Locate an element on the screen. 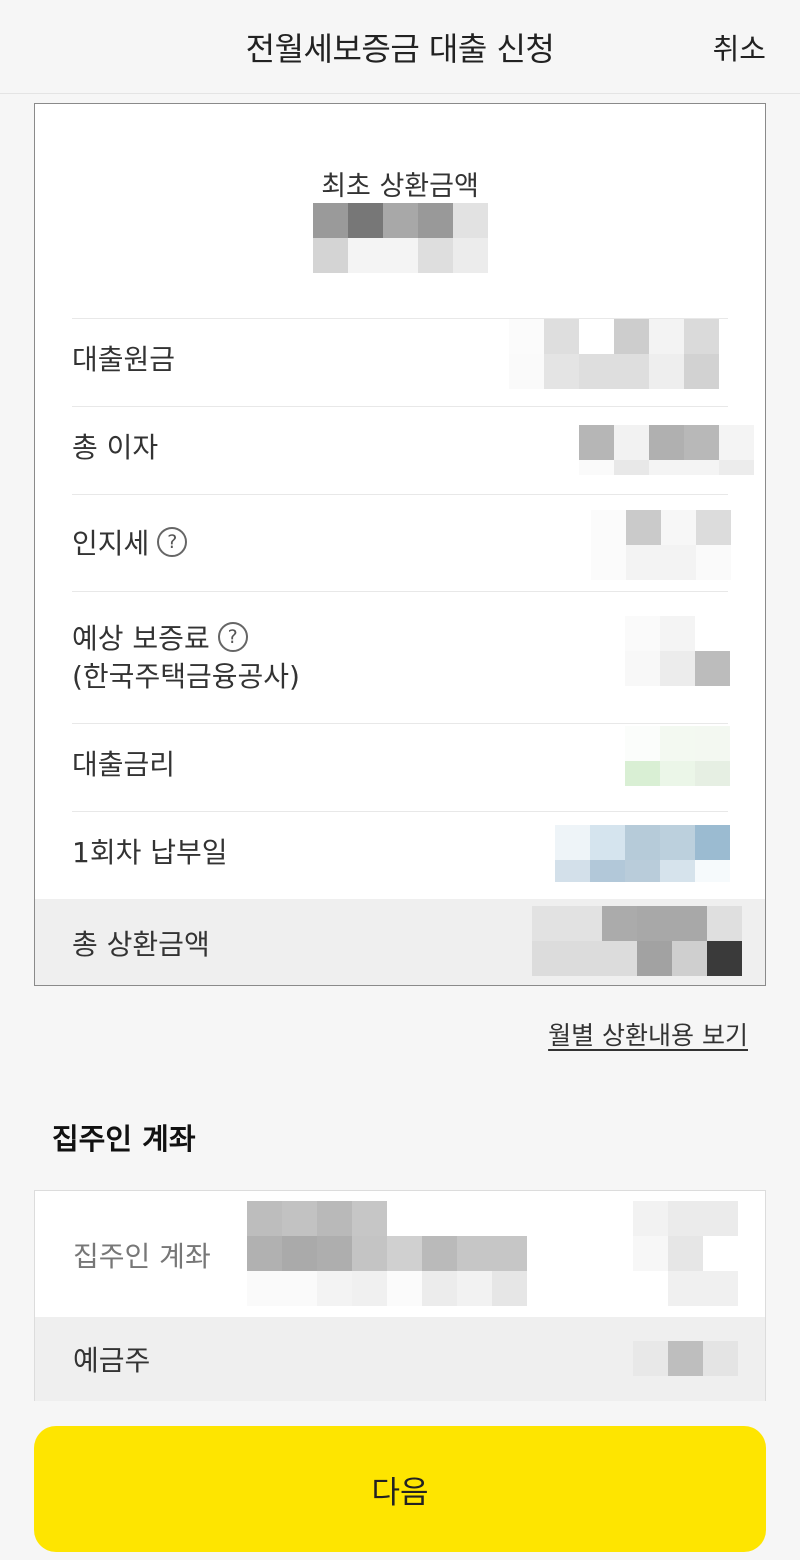 This screenshot has width=800, height=1560. row-label: 예상 보증료? is located at coordinates (160, 639).